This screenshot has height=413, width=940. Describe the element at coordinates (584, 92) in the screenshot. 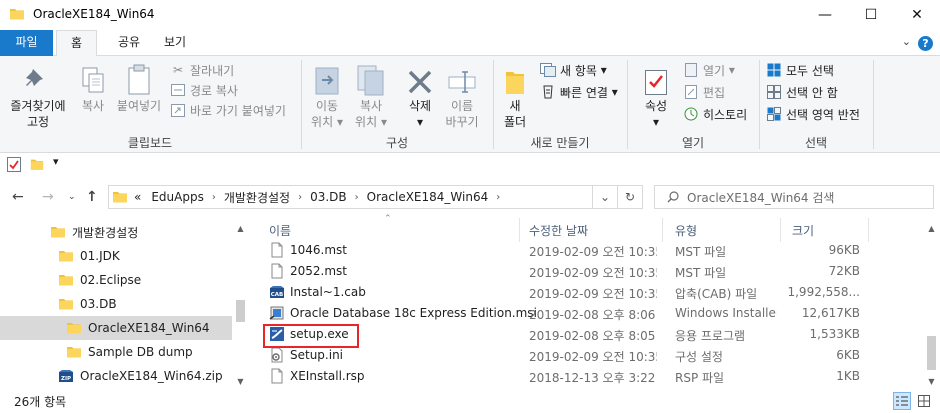

I see `easy-access-label: 빠른 연결` at that location.